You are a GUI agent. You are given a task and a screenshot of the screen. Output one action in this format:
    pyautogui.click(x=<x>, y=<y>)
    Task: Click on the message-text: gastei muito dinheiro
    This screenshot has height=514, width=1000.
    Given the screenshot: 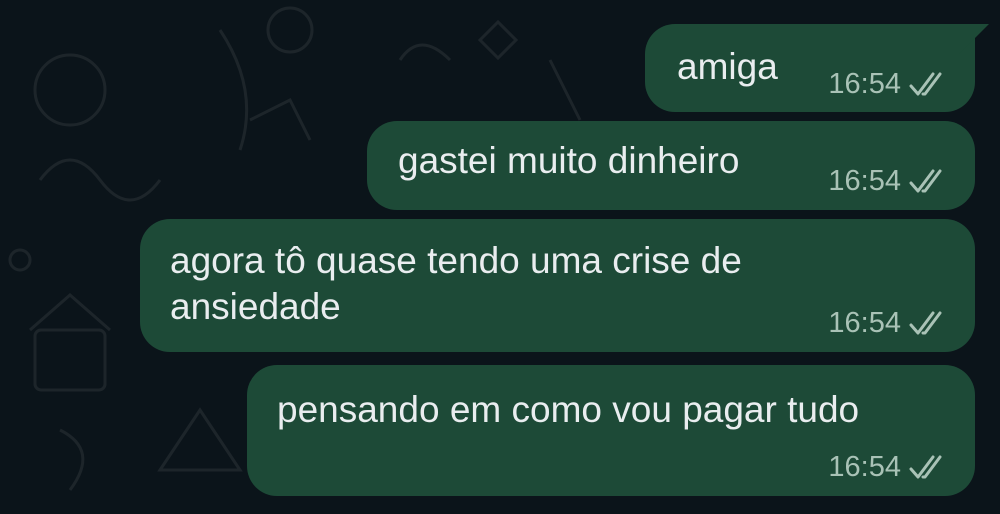 What is the action you would take?
    pyautogui.click(x=569, y=160)
    